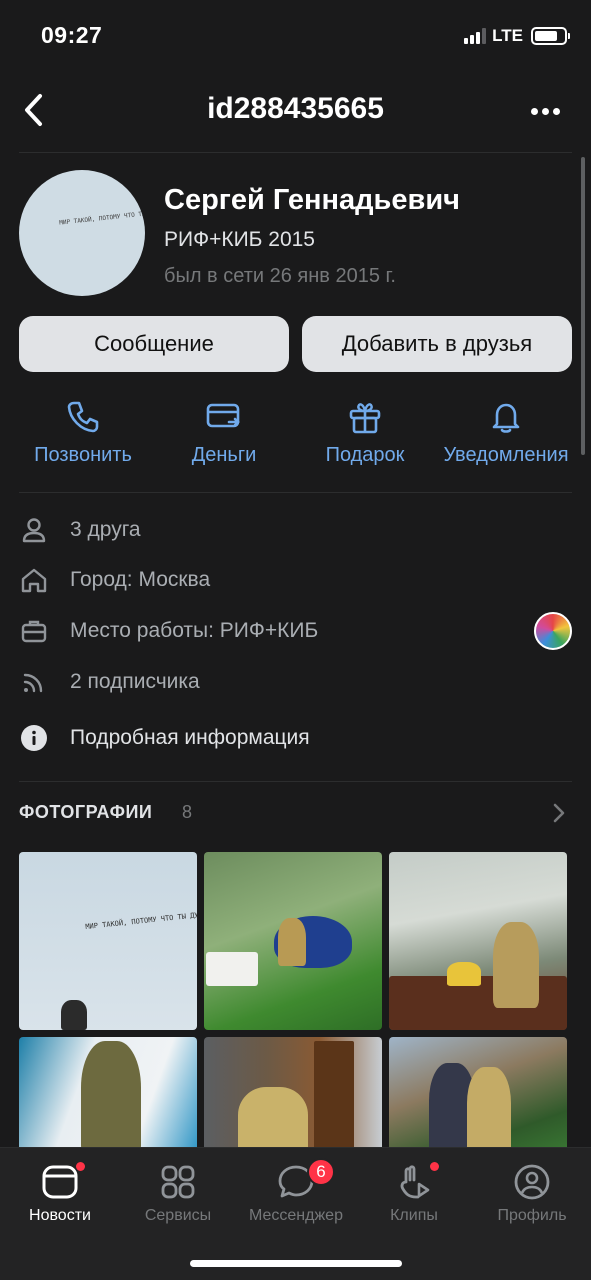 Image resolution: width=591 pixels, height=1280 pixels. I want to click on photo-caption: МИР ТАКОЙ, ПОТОМУ ЧТО ТЫ ДУМАЕШЬ, so click(140, 920).